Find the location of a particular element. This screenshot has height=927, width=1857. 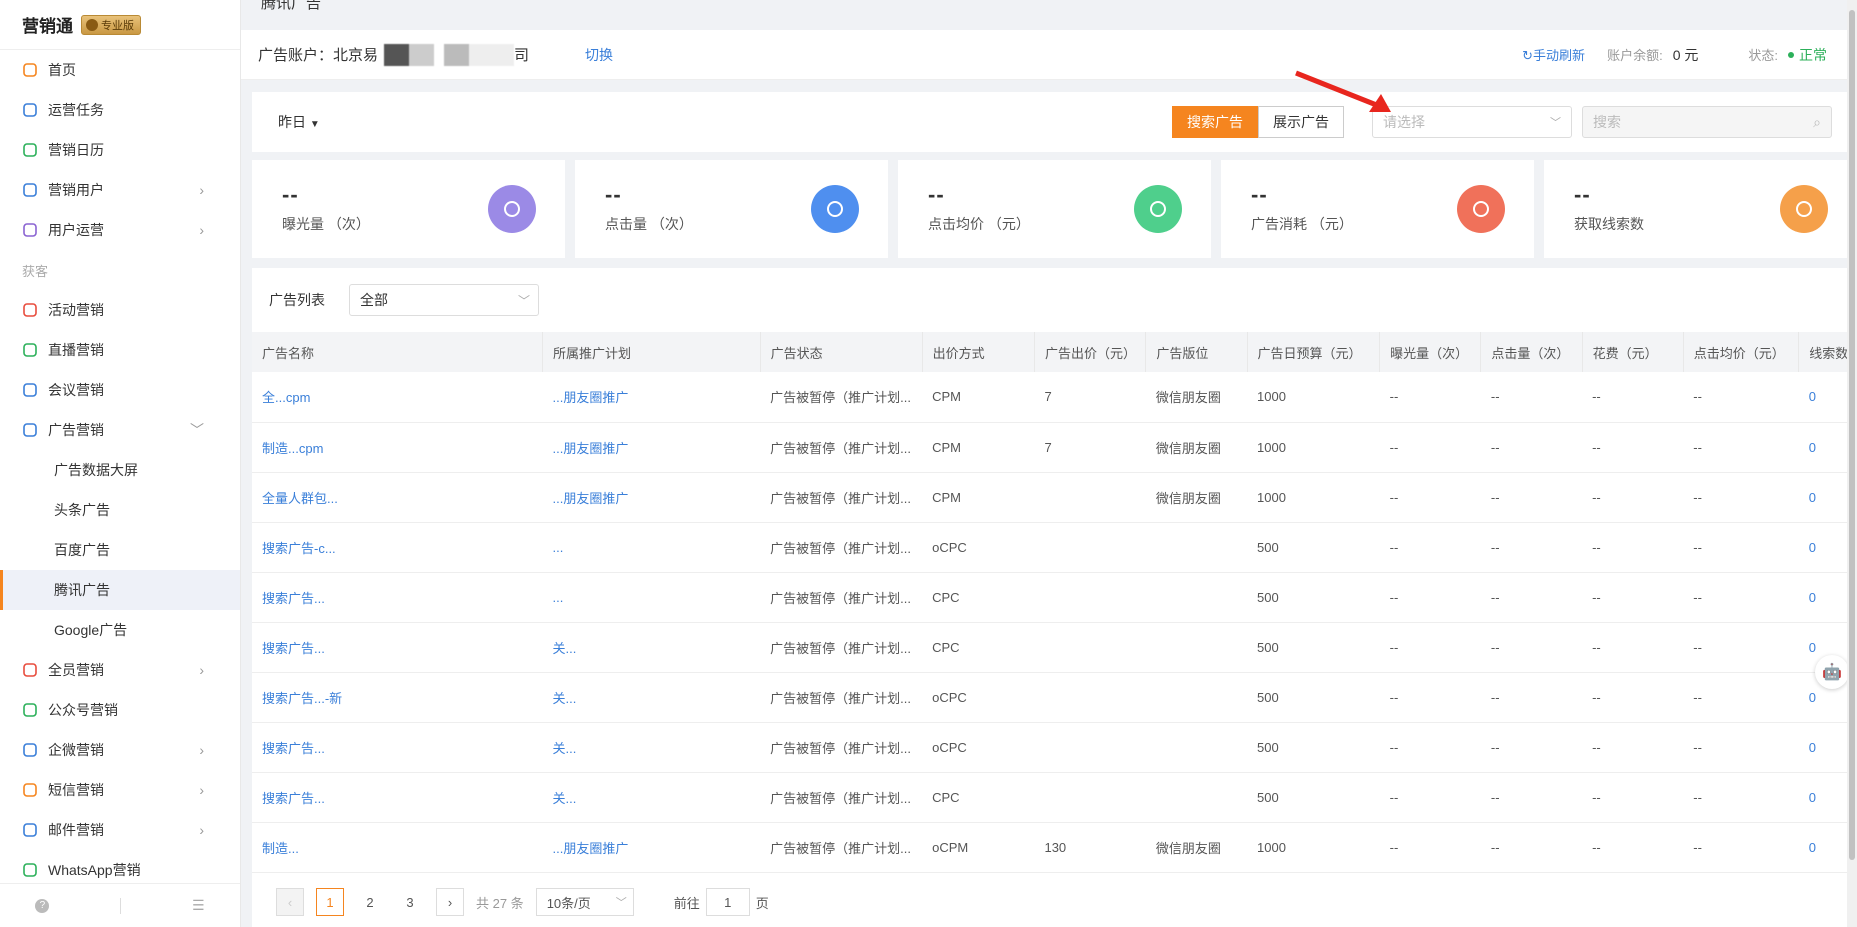

user-ops-icon is located at coordinates (30, 230).